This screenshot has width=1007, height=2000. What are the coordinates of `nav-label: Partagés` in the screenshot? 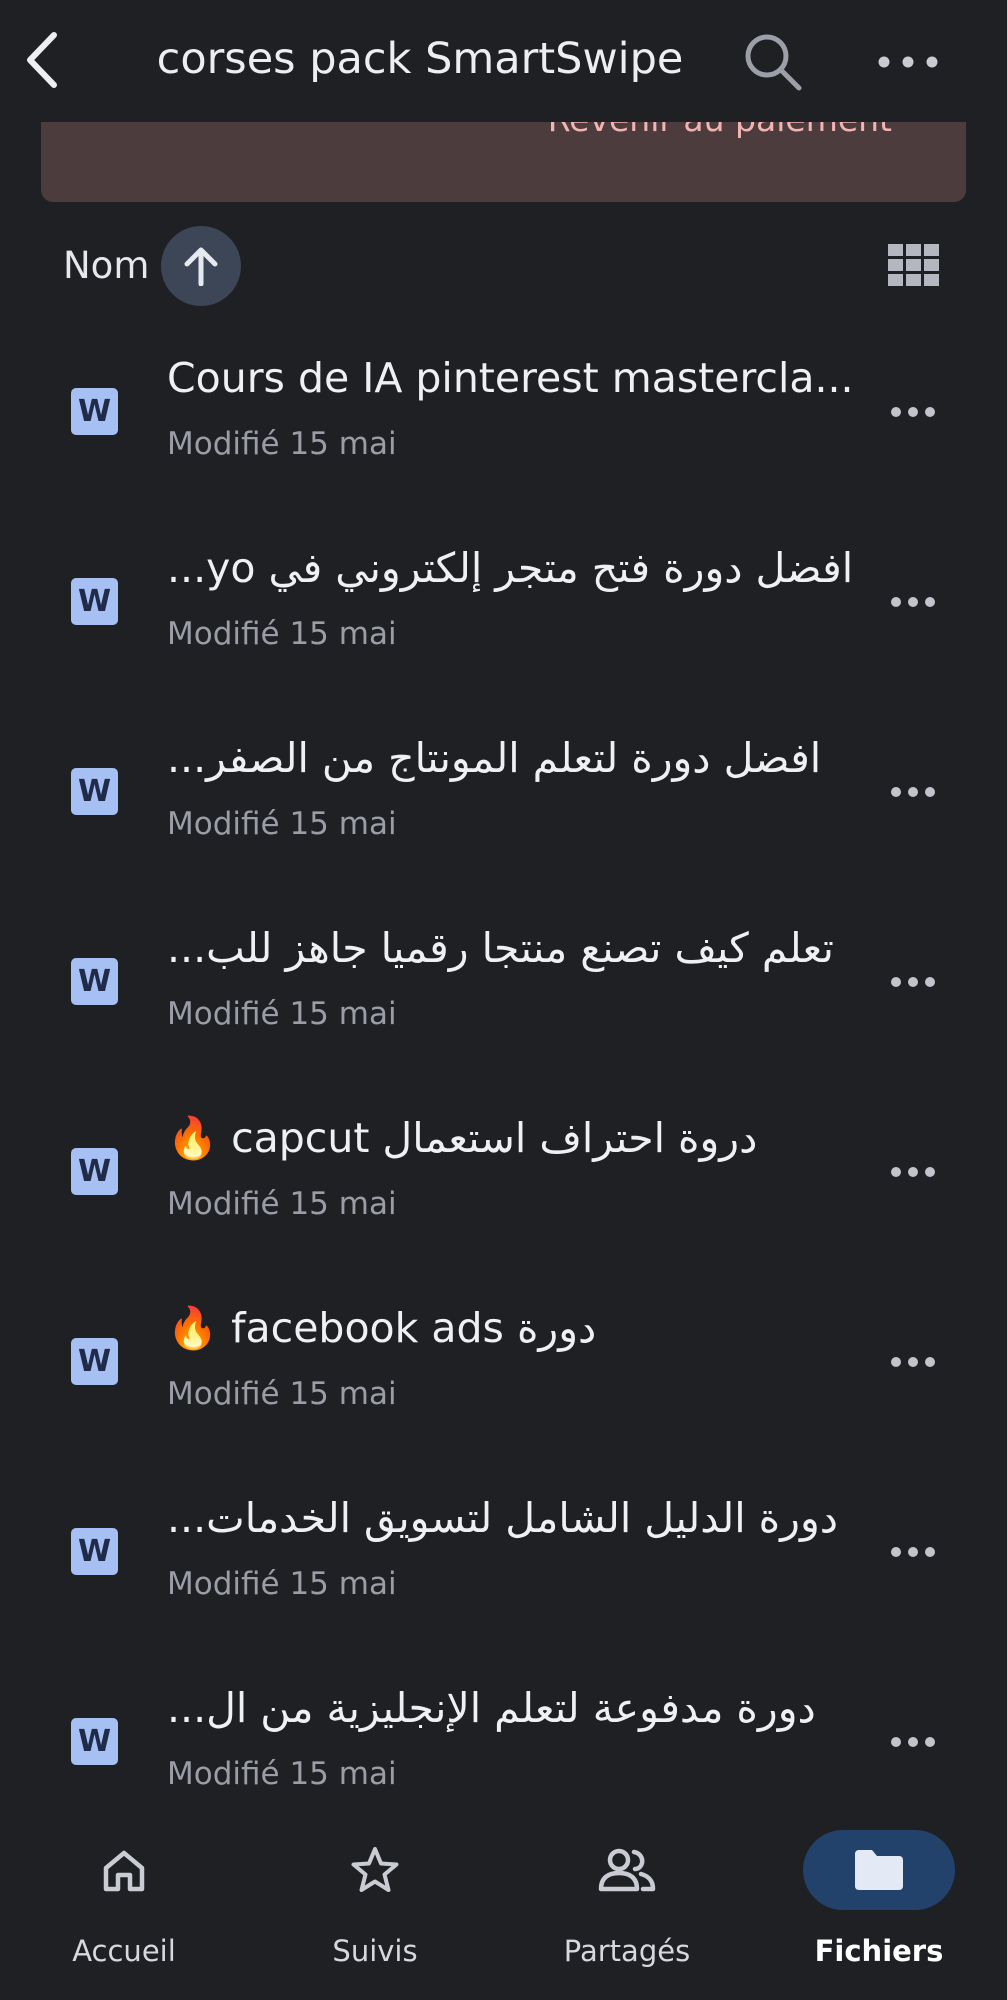 It's located at (627, 1951).